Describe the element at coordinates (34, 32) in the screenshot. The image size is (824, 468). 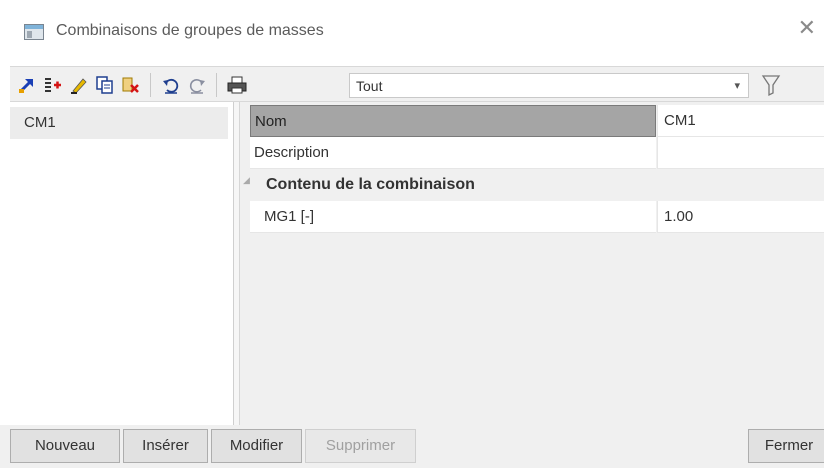
I see `window-app-icon` at that location.